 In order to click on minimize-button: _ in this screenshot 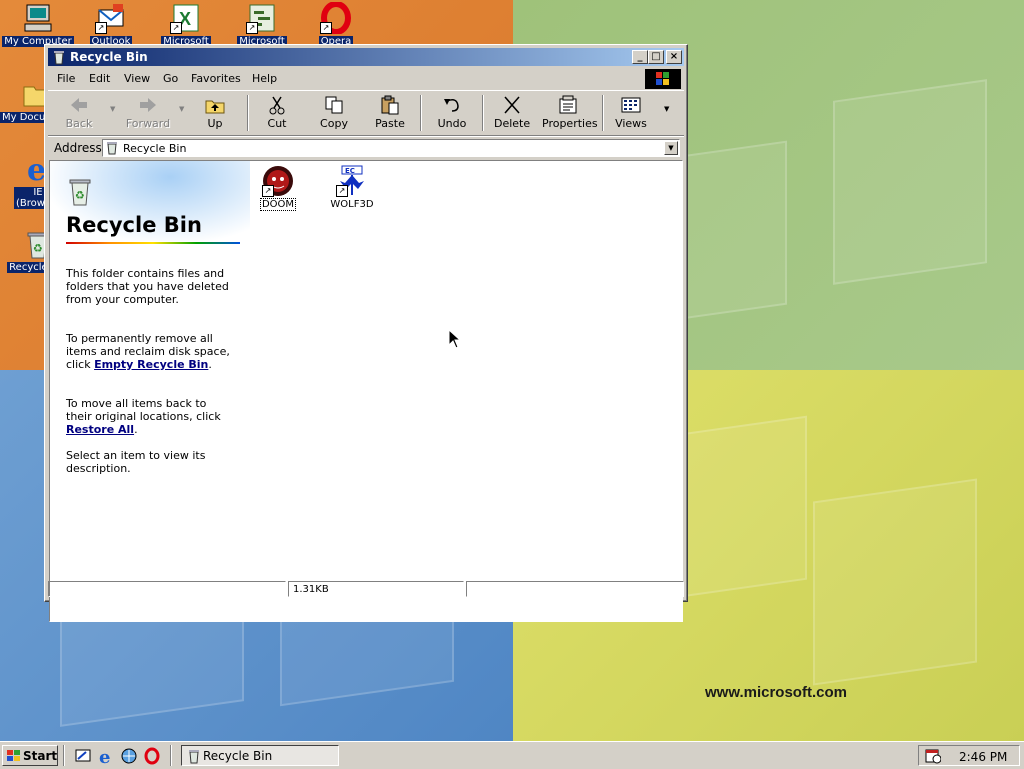, I will do `click(640, 57)`.